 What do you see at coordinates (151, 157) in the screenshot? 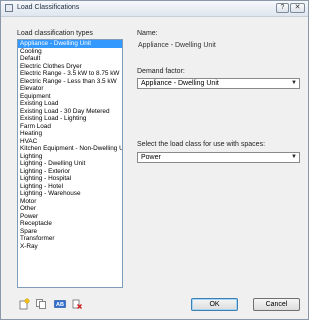
I see `load-class-value: Power` at bounding box center [151, 157].